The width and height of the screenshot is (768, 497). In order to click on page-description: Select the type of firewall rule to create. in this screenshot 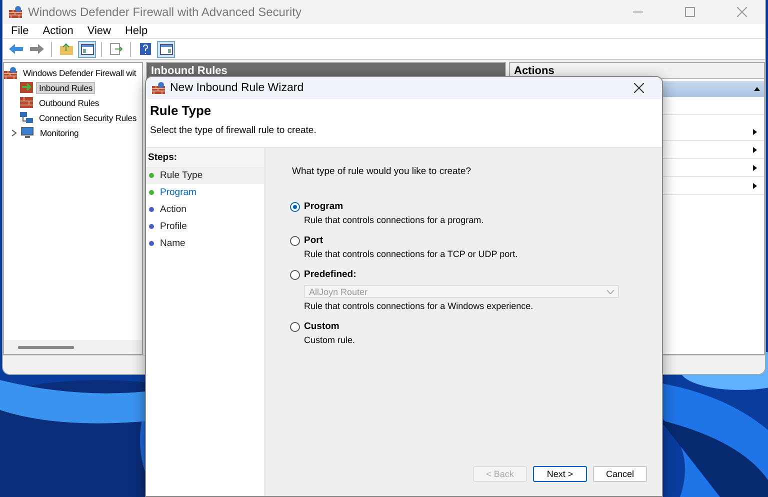, I will do `click(234, 130)`.